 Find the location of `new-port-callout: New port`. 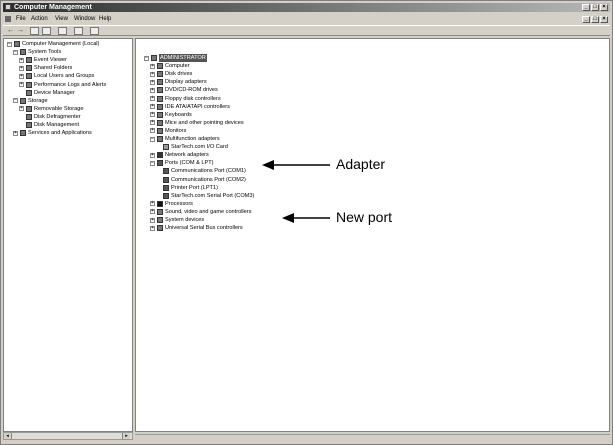

new-port-callout: New port is located at coordinates (364, 217).